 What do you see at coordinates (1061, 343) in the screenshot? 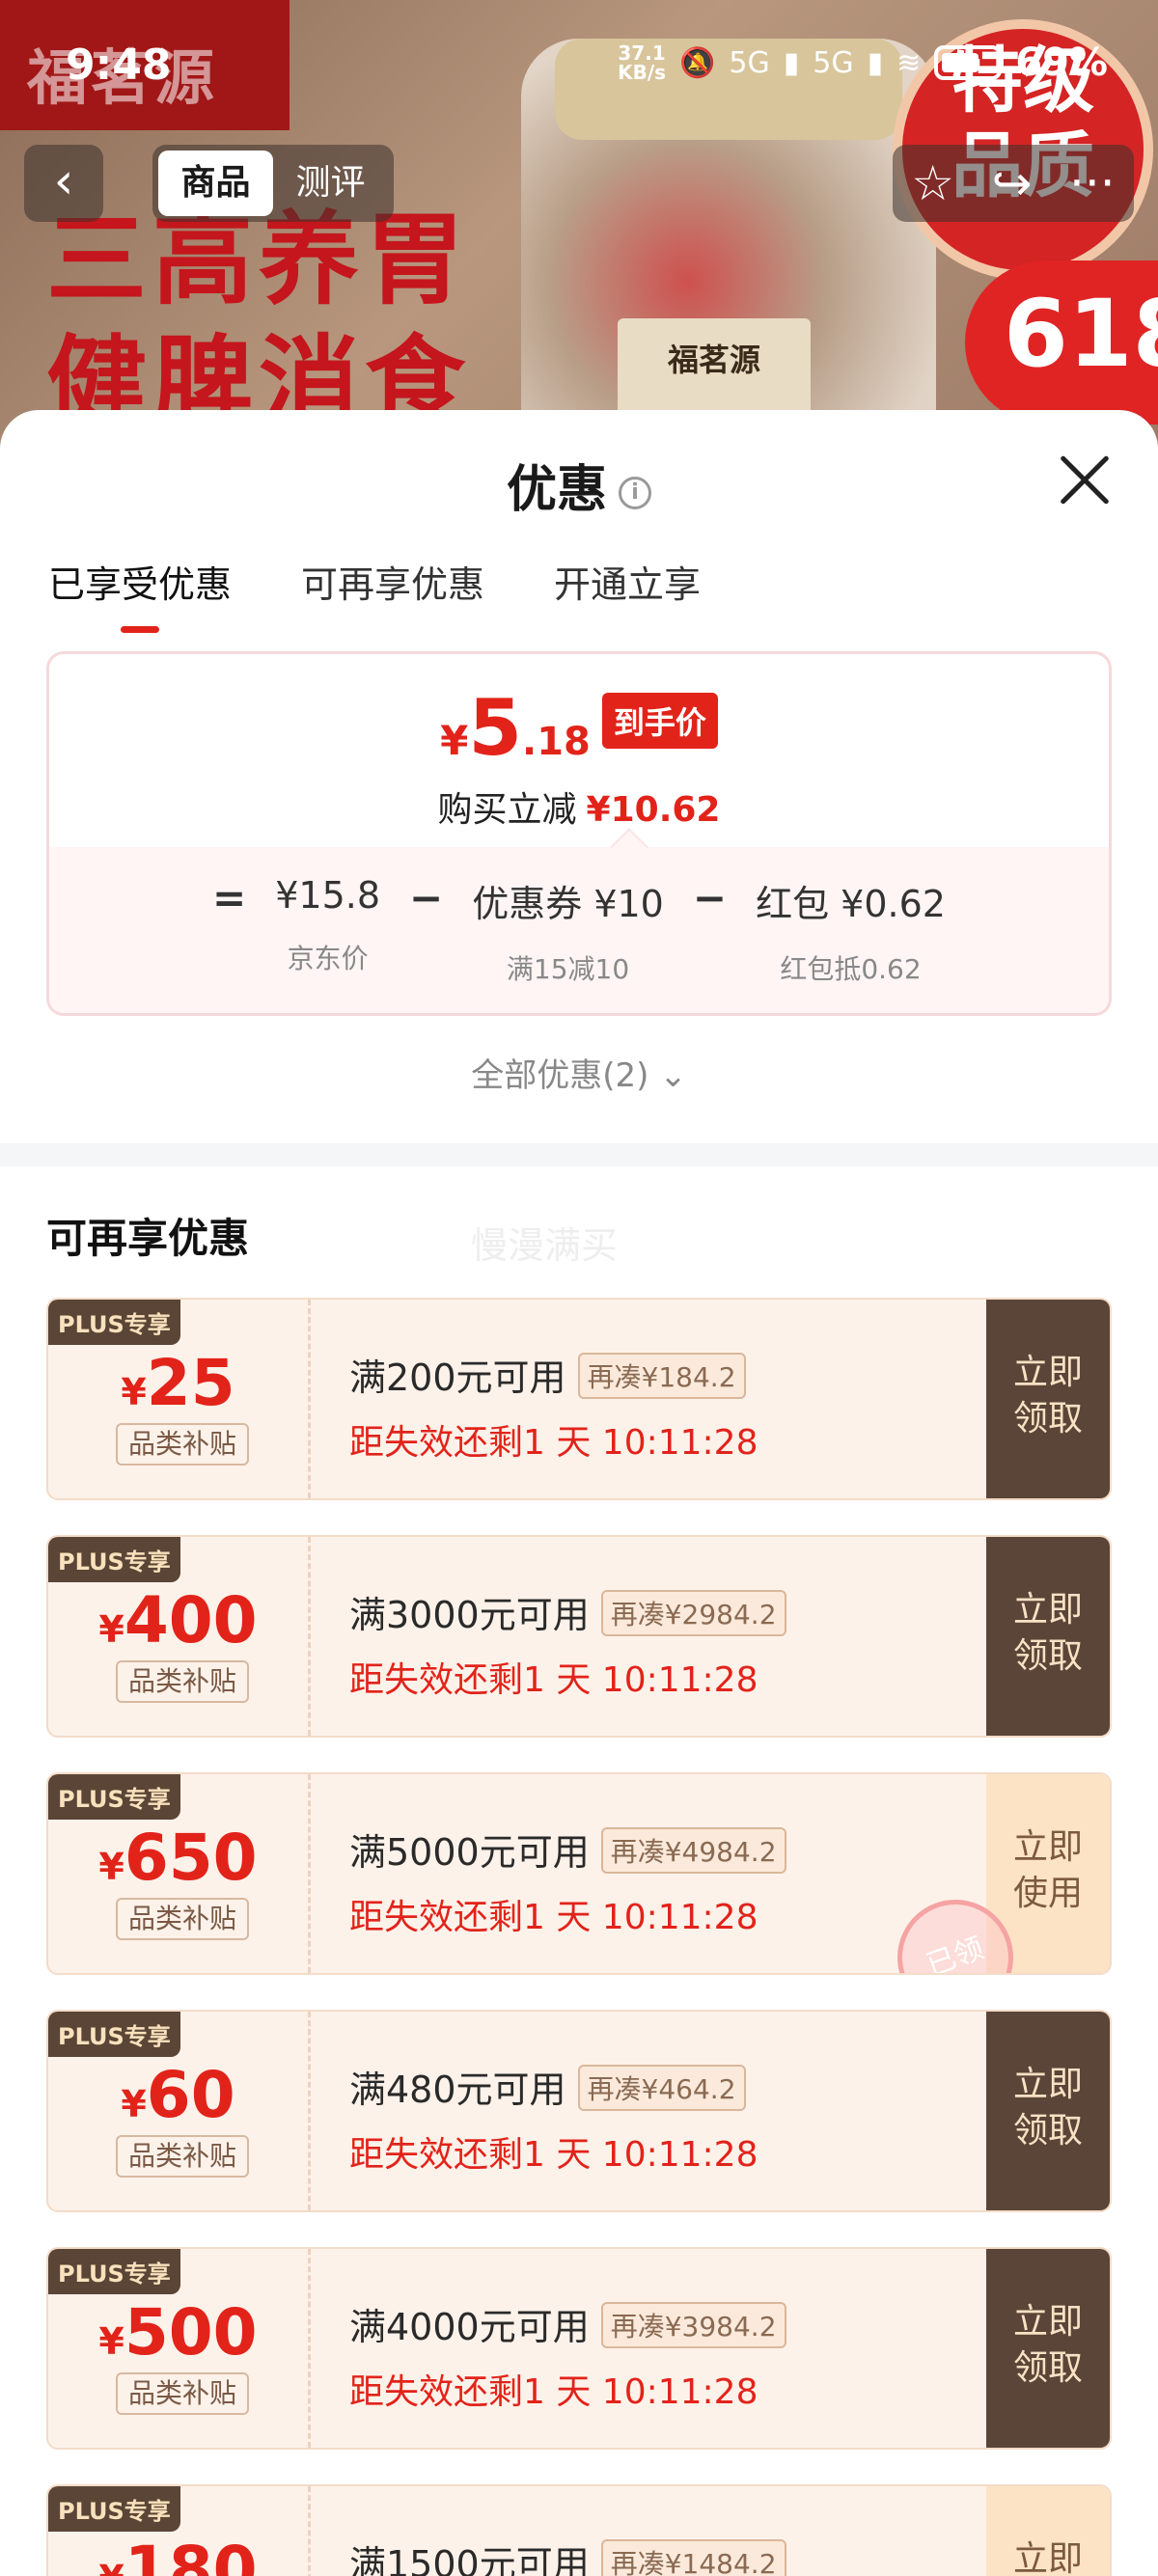
I see `promo-618-badge: 618` at bounding box center [1061, 343].